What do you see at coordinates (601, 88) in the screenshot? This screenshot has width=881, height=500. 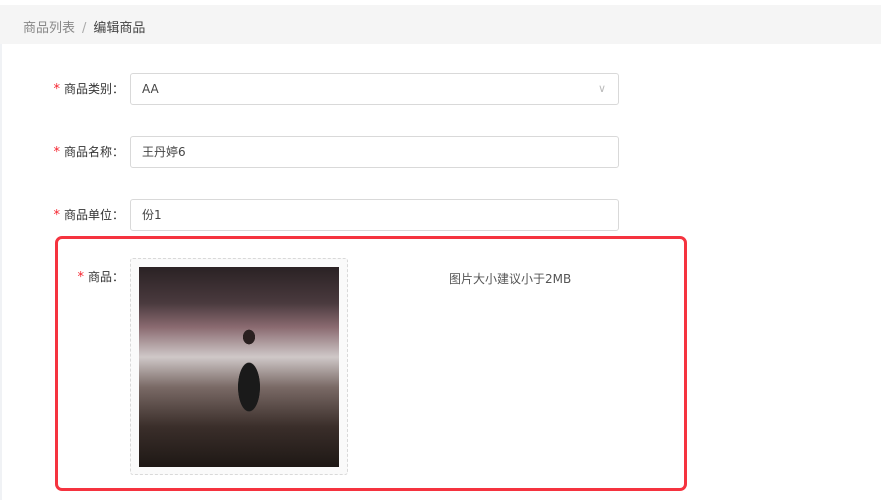 I see `chevron-down-icon: ∨` at bounding box center [601, 88].